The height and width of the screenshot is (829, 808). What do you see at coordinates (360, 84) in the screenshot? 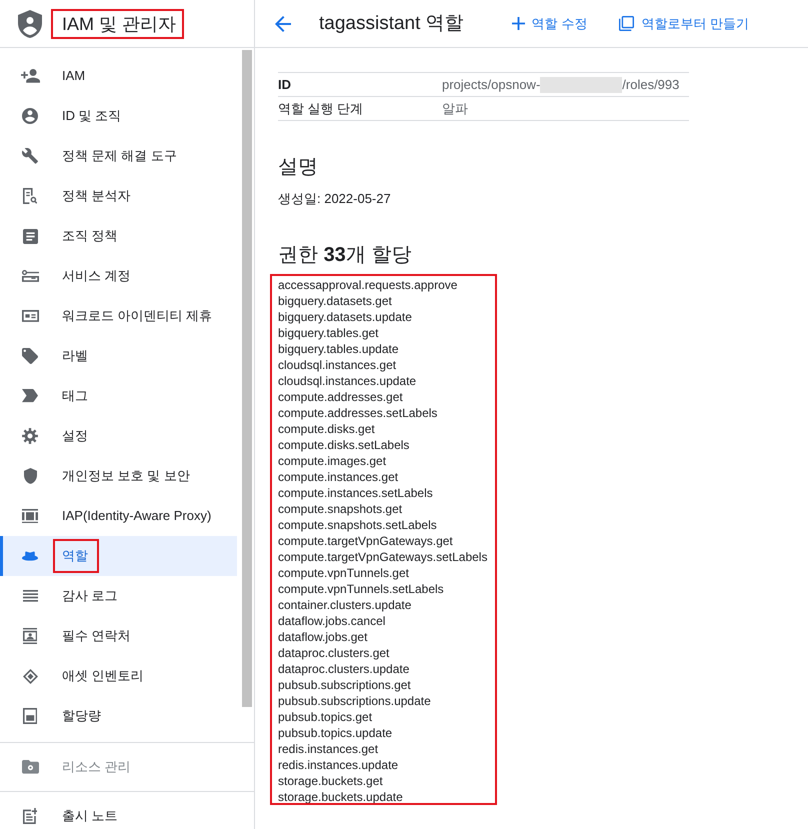
I see `detail-label: ID` at bounding box center [360, 84].